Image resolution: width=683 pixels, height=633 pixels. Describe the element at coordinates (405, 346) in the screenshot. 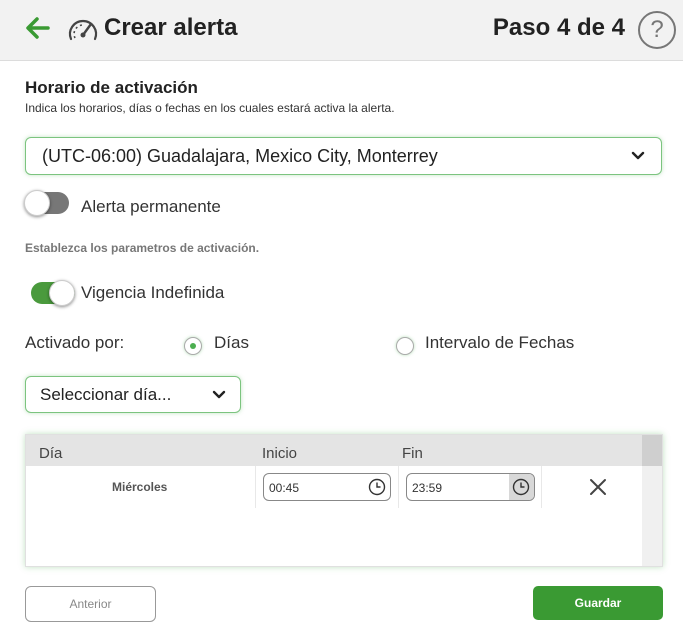

I see `radio-date-range` at that location.